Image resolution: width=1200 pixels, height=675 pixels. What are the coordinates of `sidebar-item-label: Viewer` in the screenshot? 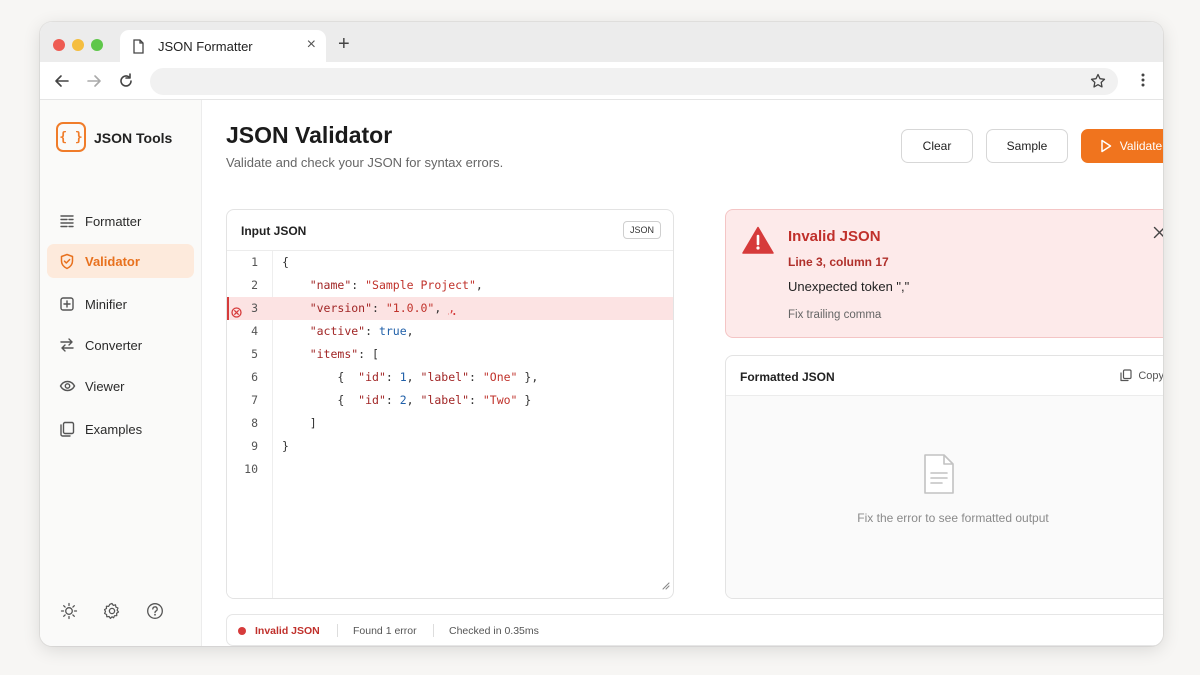 It's located at (105, 386).